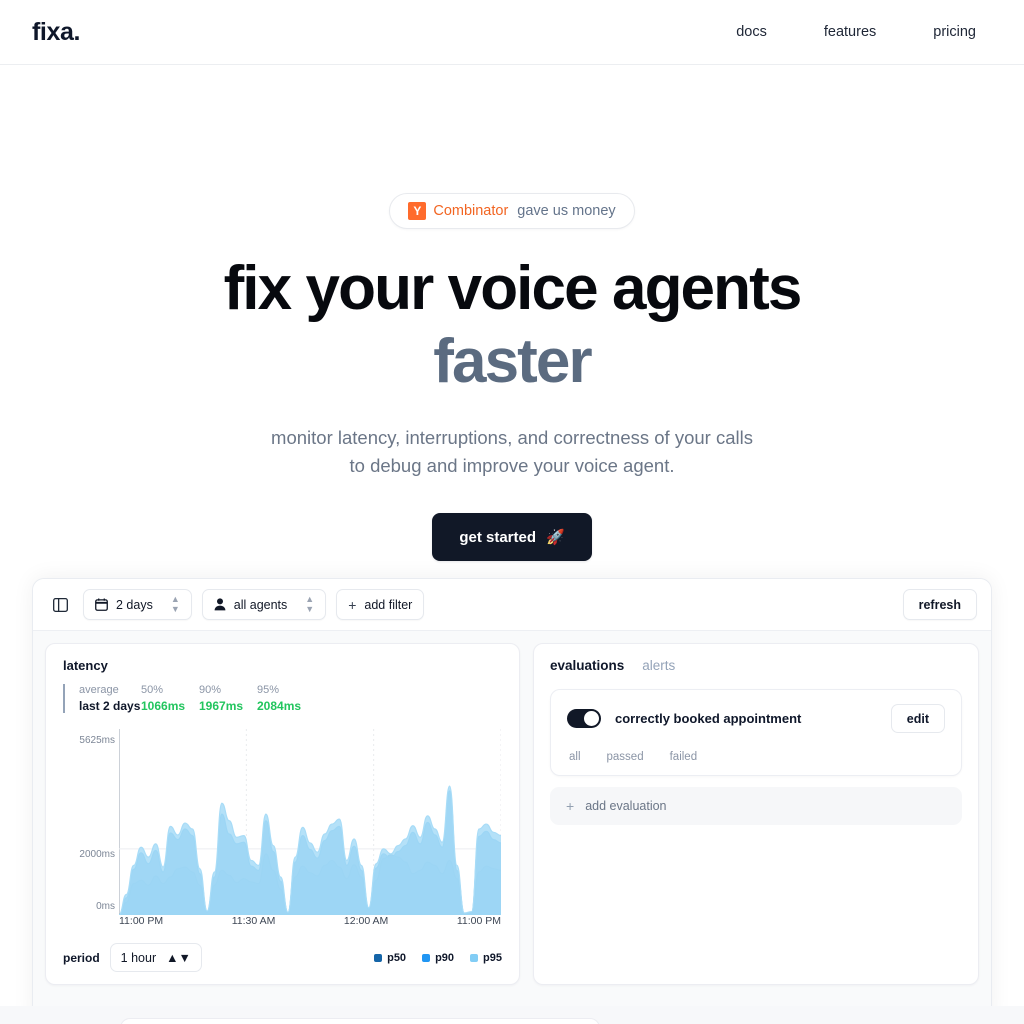 The width and height of the screenshot is (1024, 1024). I want to click on evaluation-row: correctly booked appointment edit, so click(756, 718).